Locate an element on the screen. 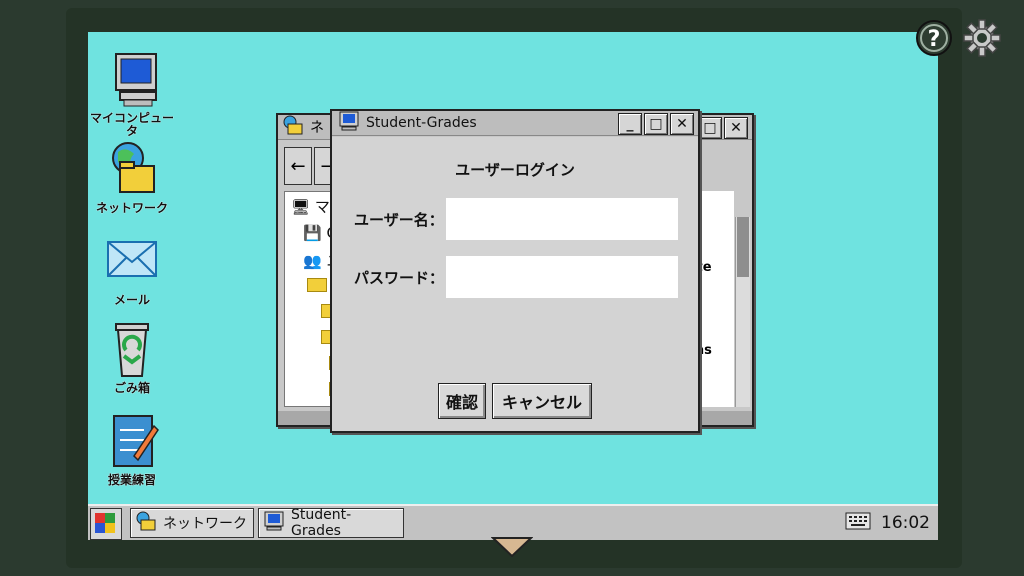 This screenshot has height=576, width=1024. desktop-icon-label: マイコンピュー タ is located at coordinates (131, 124).